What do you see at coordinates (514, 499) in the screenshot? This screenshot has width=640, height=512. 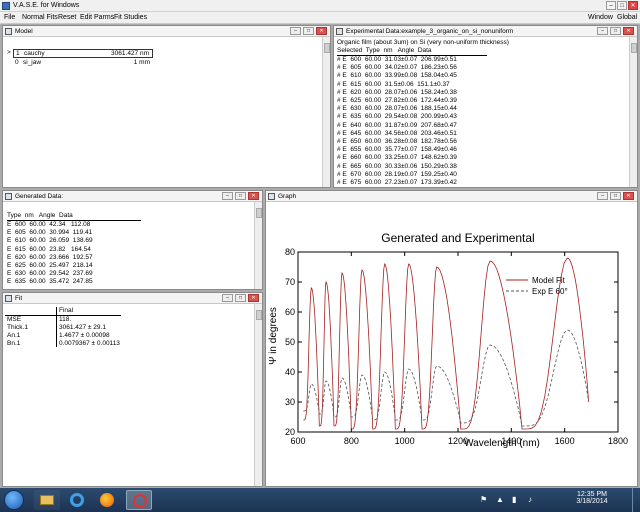 I see `network-icon: ▮` at bounding box center [514, 499].